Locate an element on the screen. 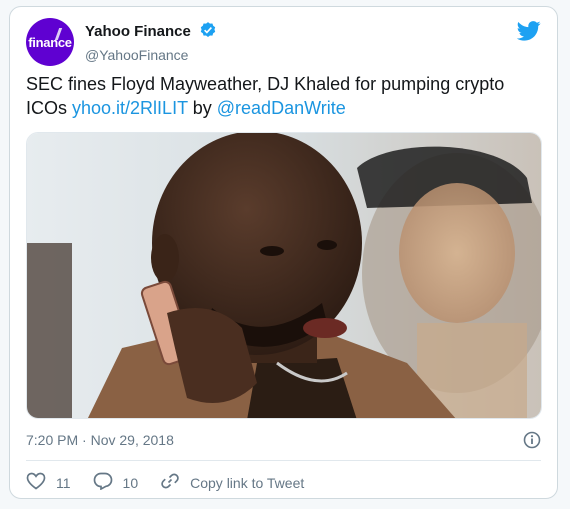  copy-link-button: Copy link to Tweet is located at coordinates (232, 482).